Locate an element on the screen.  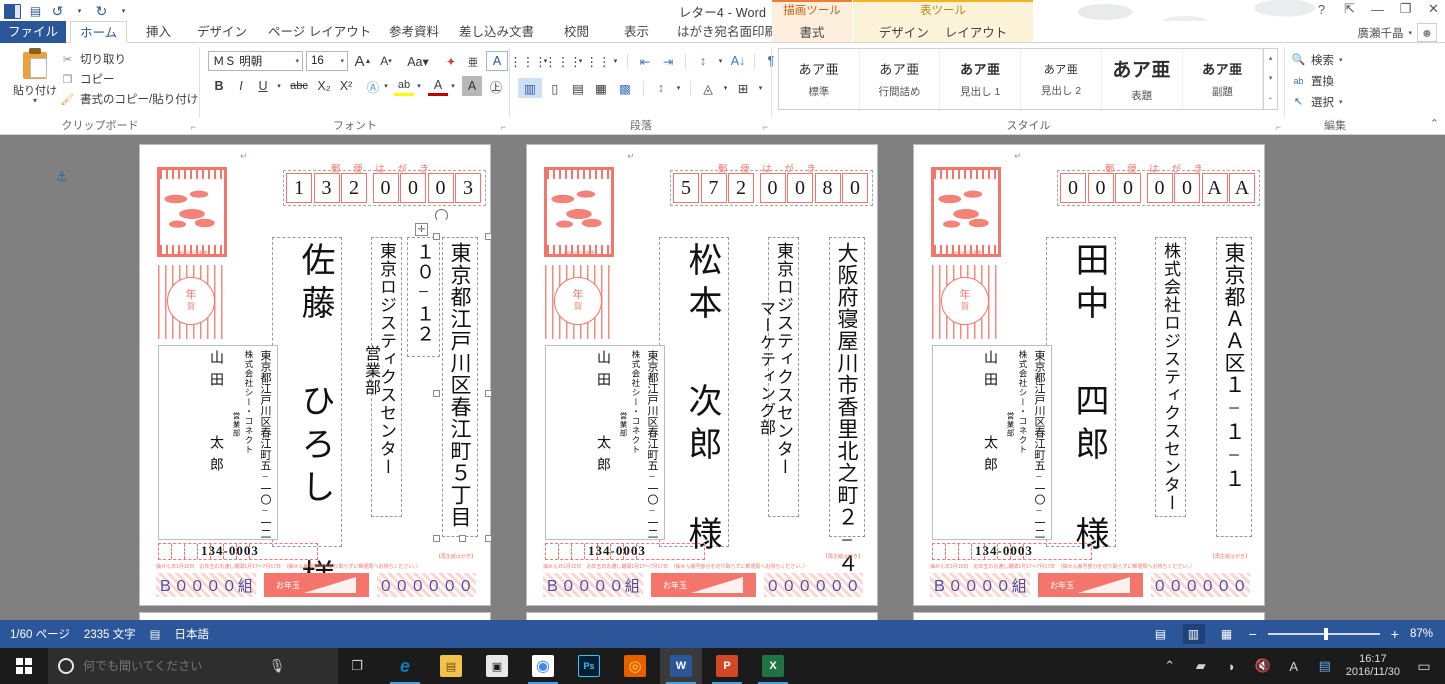
phonetic-guide-icon: 亜 is located at coordinates (473, 61).